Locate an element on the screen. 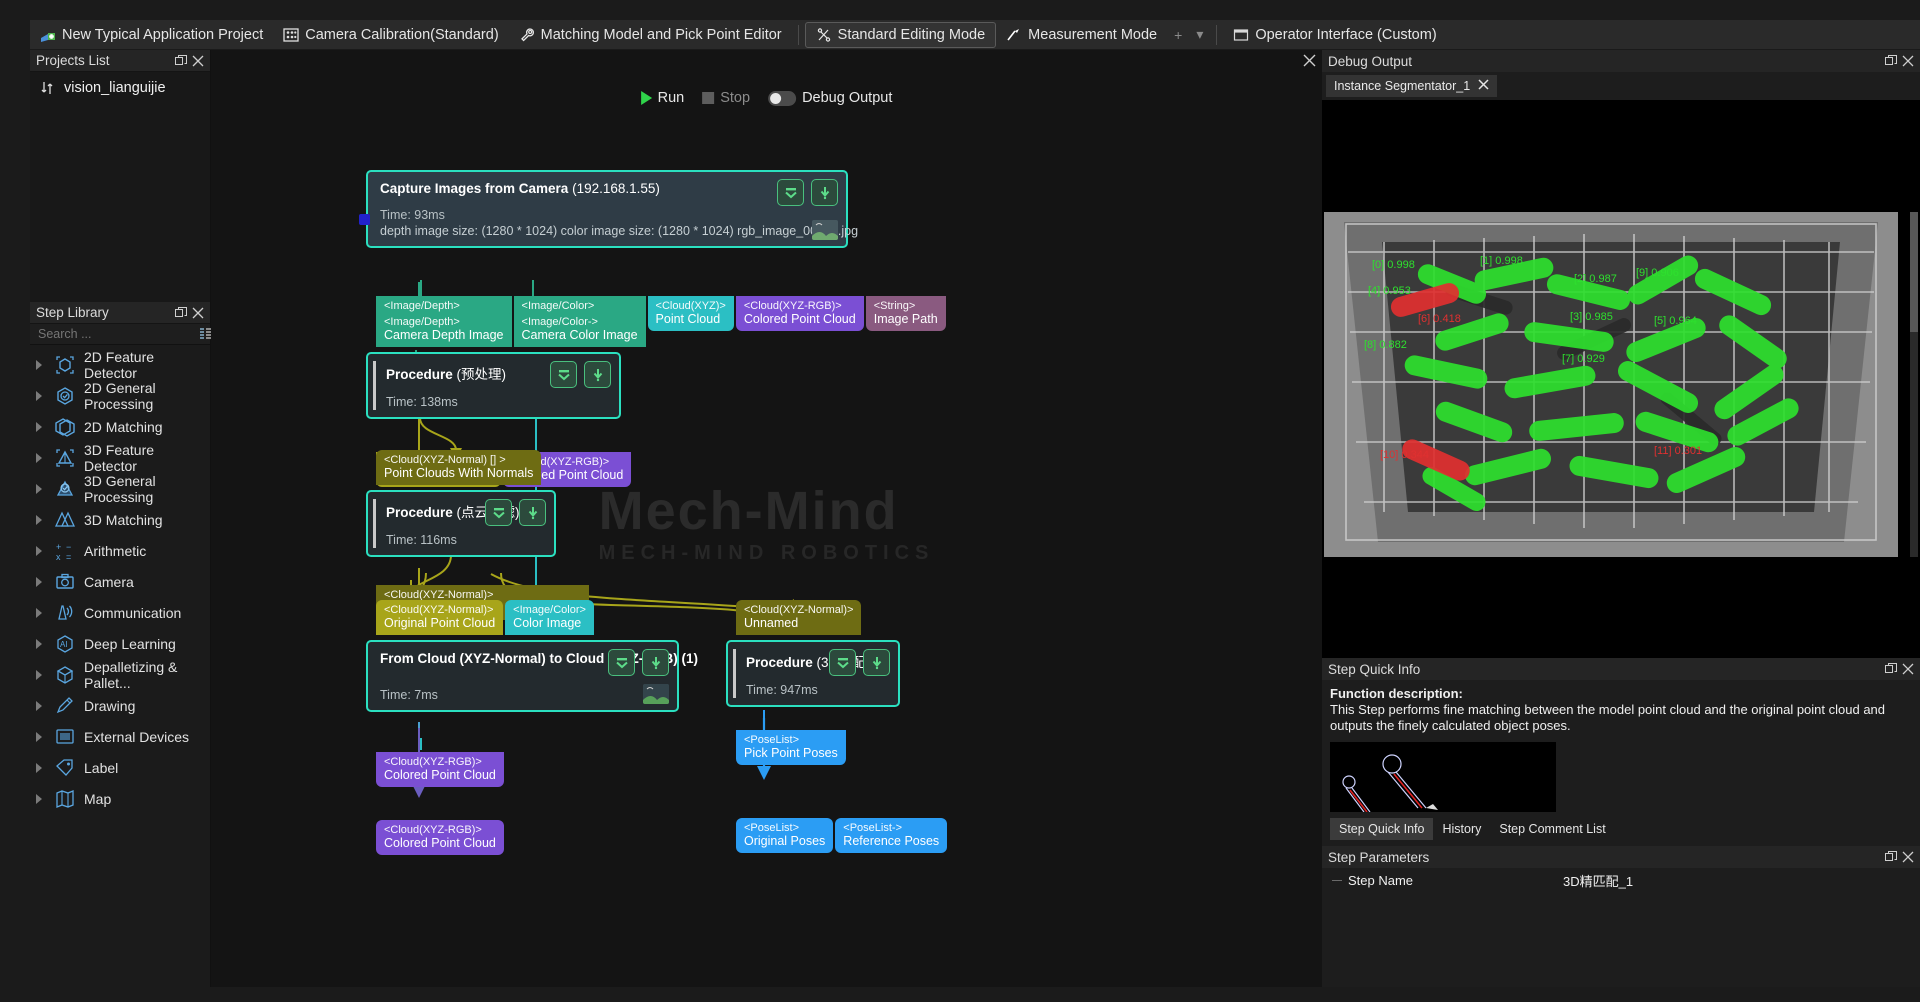  tab-step-quick-info: Step Quick Info is located at coordinates (1382, 829).